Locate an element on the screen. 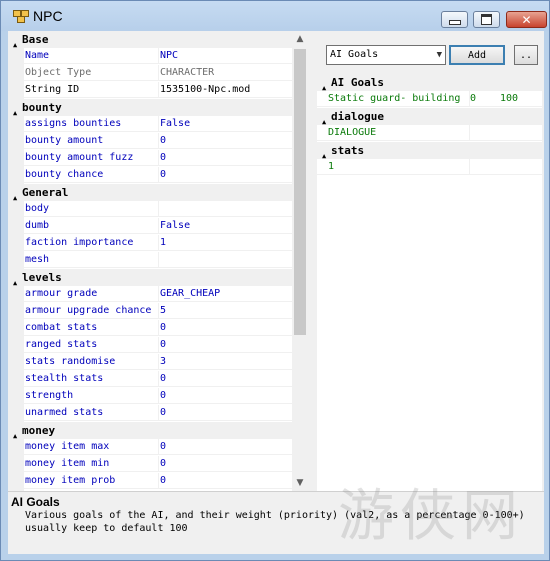 The height and width of the screenshot is (561, 550). property-row: stealth stats 0 is located at coordinates (150, 379).